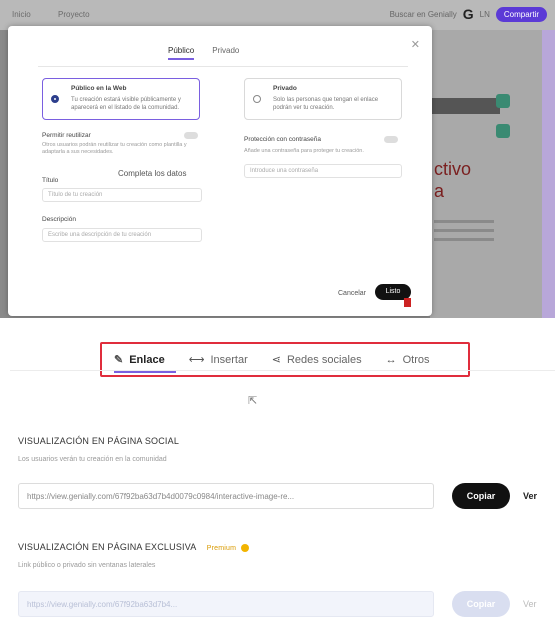 This screenshot has width=555, height=638. Describe the element at coordinates (221, 548) in the screenshot. I see `premium-badge-label: Premium` at that location.